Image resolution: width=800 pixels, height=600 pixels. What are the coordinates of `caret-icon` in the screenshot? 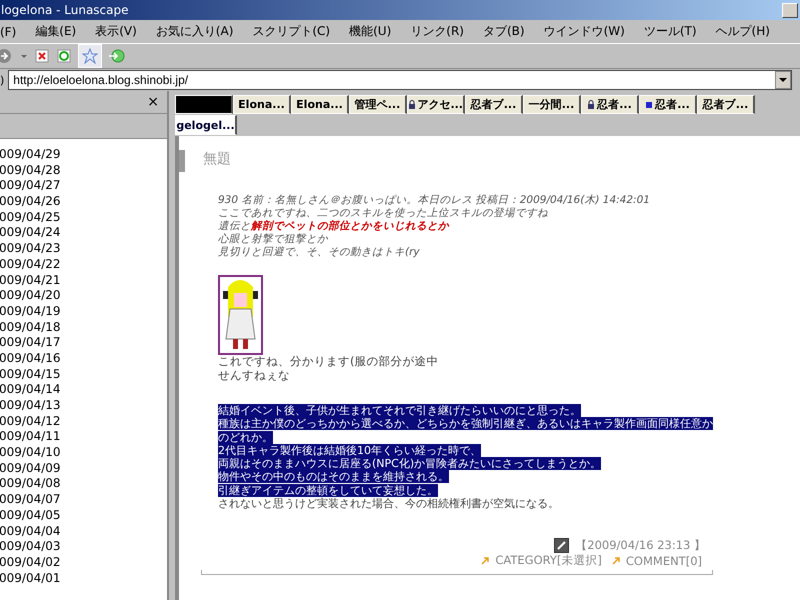 It's located at (783, 80).